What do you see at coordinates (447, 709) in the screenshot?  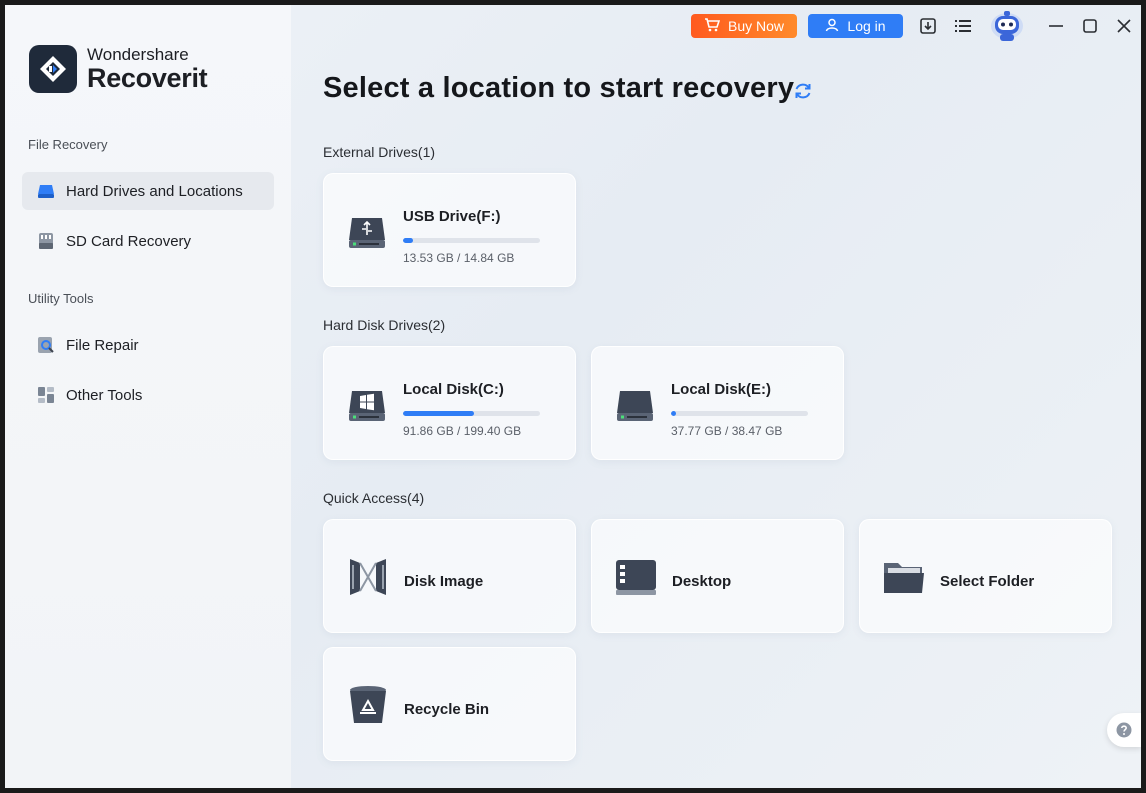 I see `quick-access-name: Recycle Bin` at bounding box center [447, 709].